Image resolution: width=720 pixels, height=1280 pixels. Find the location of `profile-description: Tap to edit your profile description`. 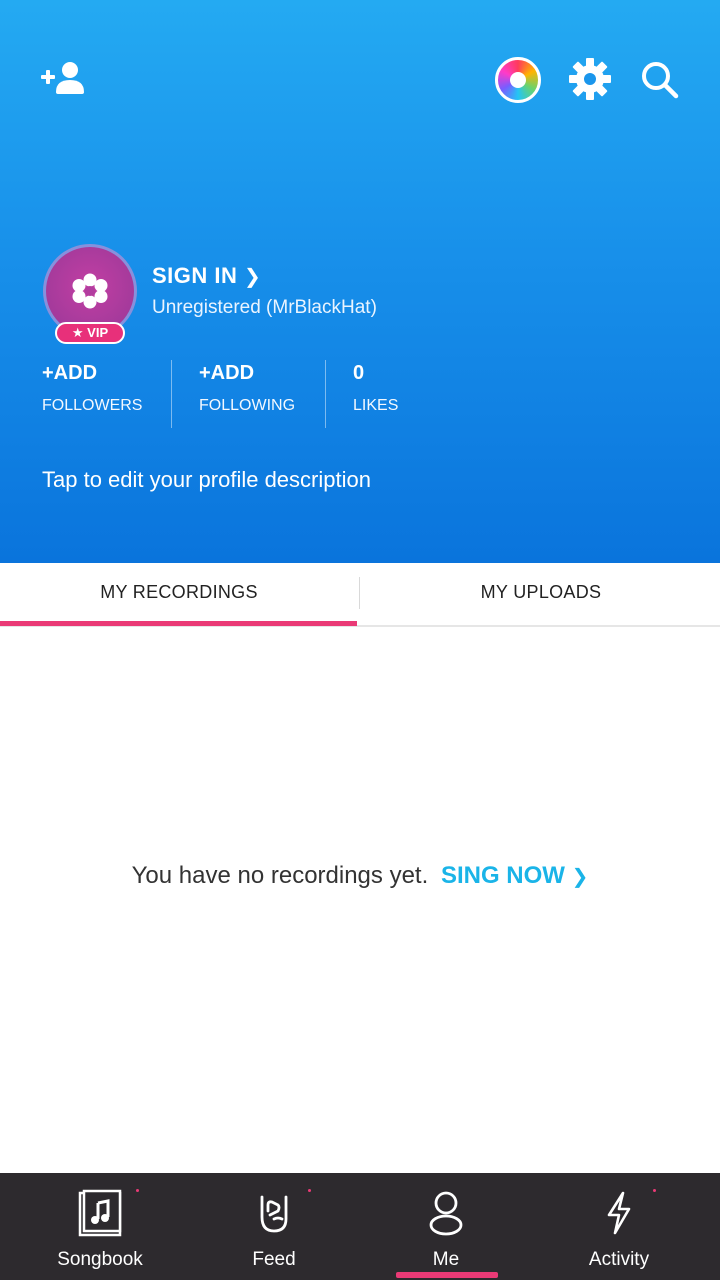

profile-description: Tap to edit your profile description is located at coordinates (206, 480).